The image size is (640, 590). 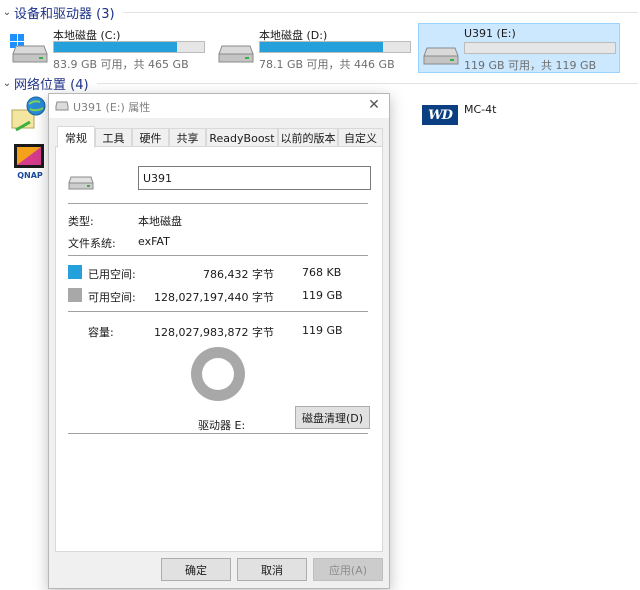 What do you see at coordinates (322, 272) in the screenshot?
I see `used-space-size: 768 KB` at bounding box center [322, 272].